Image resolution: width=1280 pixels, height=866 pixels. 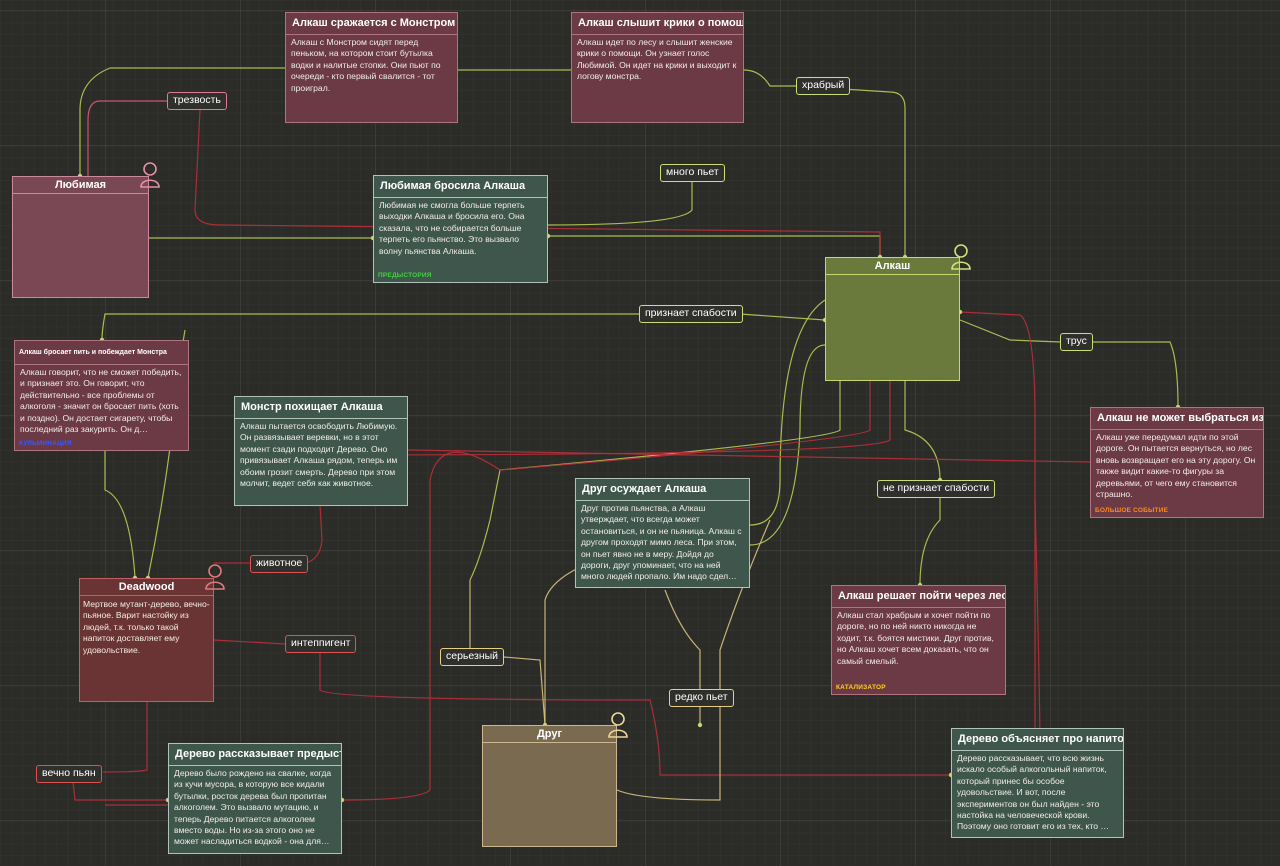 What do you see at coordinates (662, 490) in the screenshot?
I see `card-title: Друг осуждает Алкаша` at bounding box center [662, 490].